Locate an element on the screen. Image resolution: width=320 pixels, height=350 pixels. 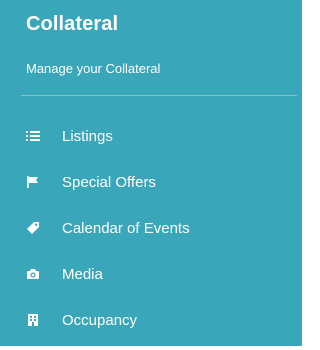
menu-item-occupancy: Occupancy is located at coordinates (151, 320).